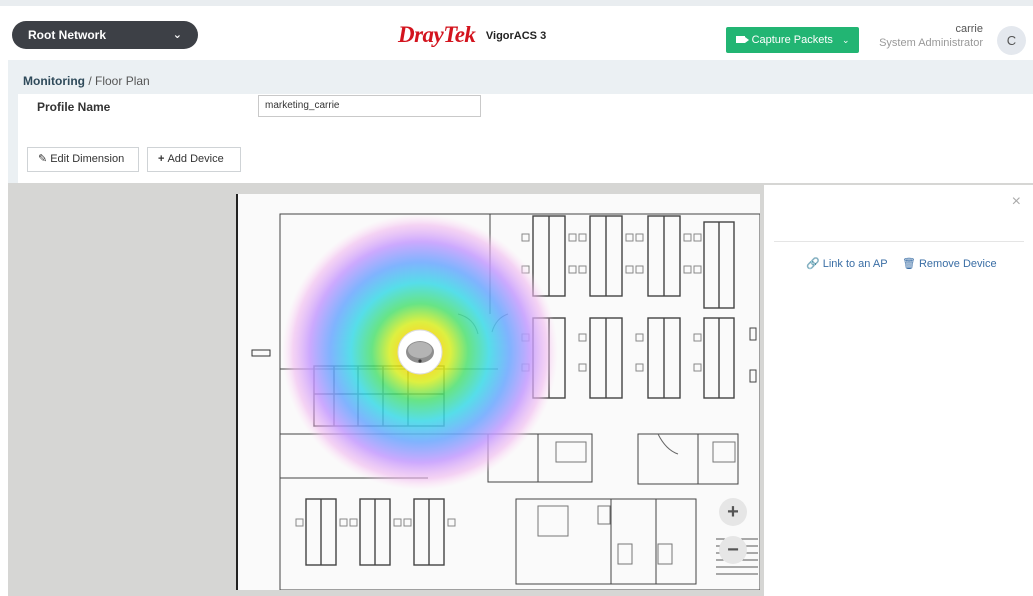 This screenshot has height=596, width=1033. I want to click on profile-name-label: Profile Name, so click(74, 107).